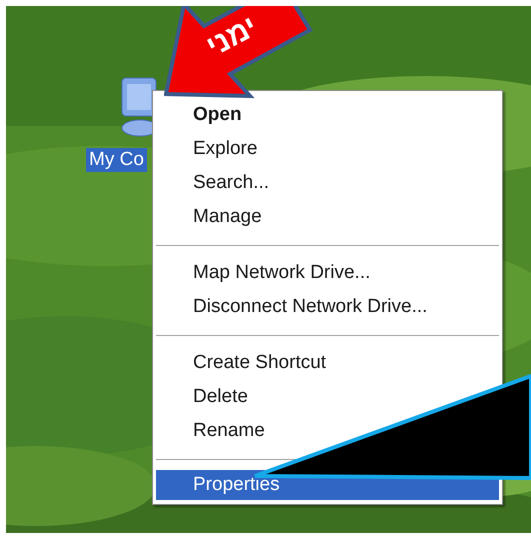  What do you see at coordinates (220, 397) in the screenshot?
I see `menu-item: Delete` at bounding box center [220, 397].